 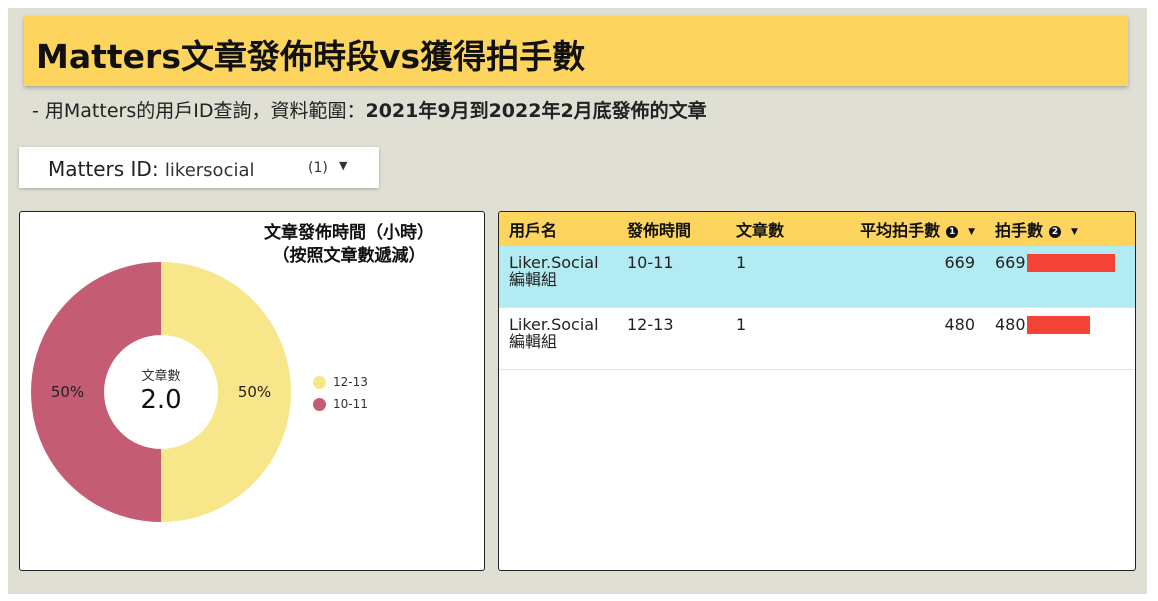 I want to click on col-header-articles-label: 文章數, so click(x=760, y=230).